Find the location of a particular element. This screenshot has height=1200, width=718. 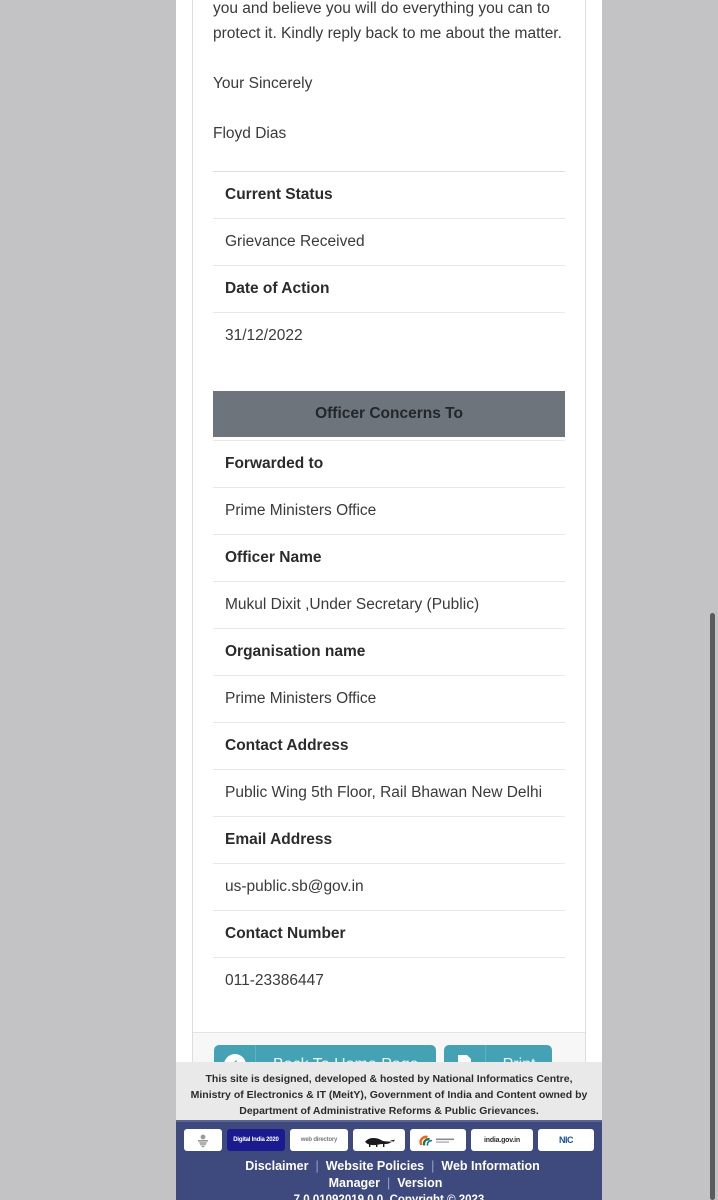

footer-link-website-policies: Website Policies is located at coordinates (375, 1166).